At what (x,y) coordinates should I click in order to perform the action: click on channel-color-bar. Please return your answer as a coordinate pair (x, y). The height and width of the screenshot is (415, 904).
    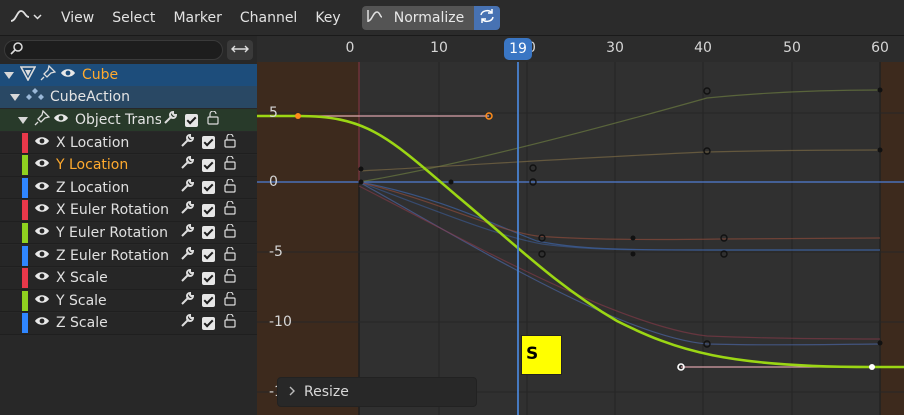
    Looking at the image, I should click on (25, 210).